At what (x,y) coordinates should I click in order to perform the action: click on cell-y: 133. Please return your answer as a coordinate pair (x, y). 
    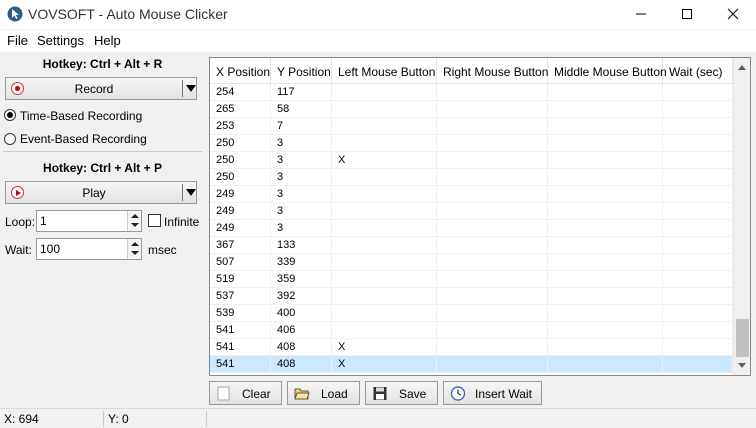
    Looking at the image, I should click on (301, 245).